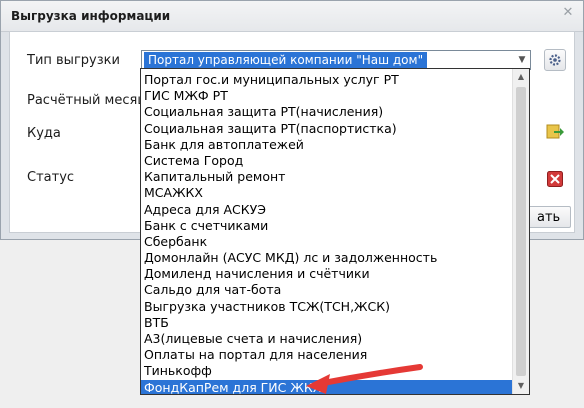 The height and width of the screenshot is (408, 584). Describe the element at coordinates (327, 323) in the screenshot. I see `dropdown-option: ВТБ` at that location.